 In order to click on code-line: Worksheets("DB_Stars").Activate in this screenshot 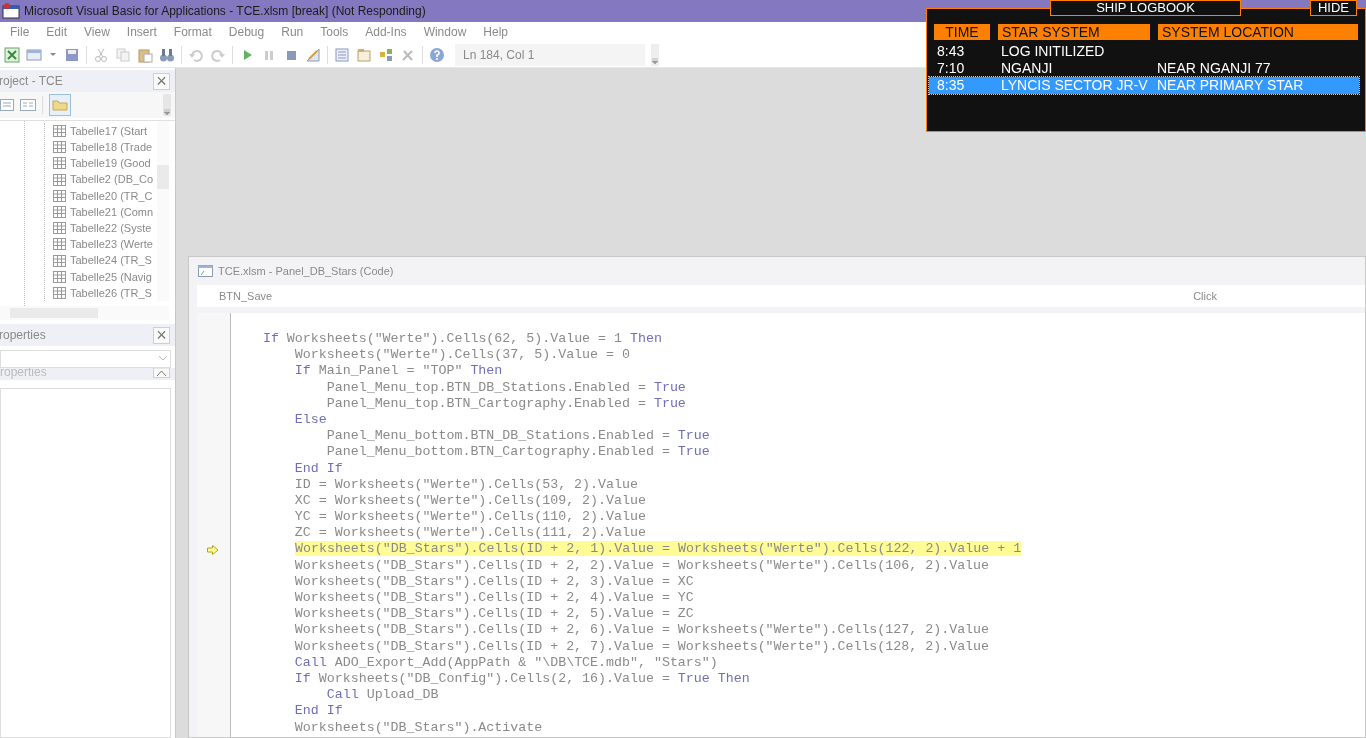, I will do `click(418, 727)`.